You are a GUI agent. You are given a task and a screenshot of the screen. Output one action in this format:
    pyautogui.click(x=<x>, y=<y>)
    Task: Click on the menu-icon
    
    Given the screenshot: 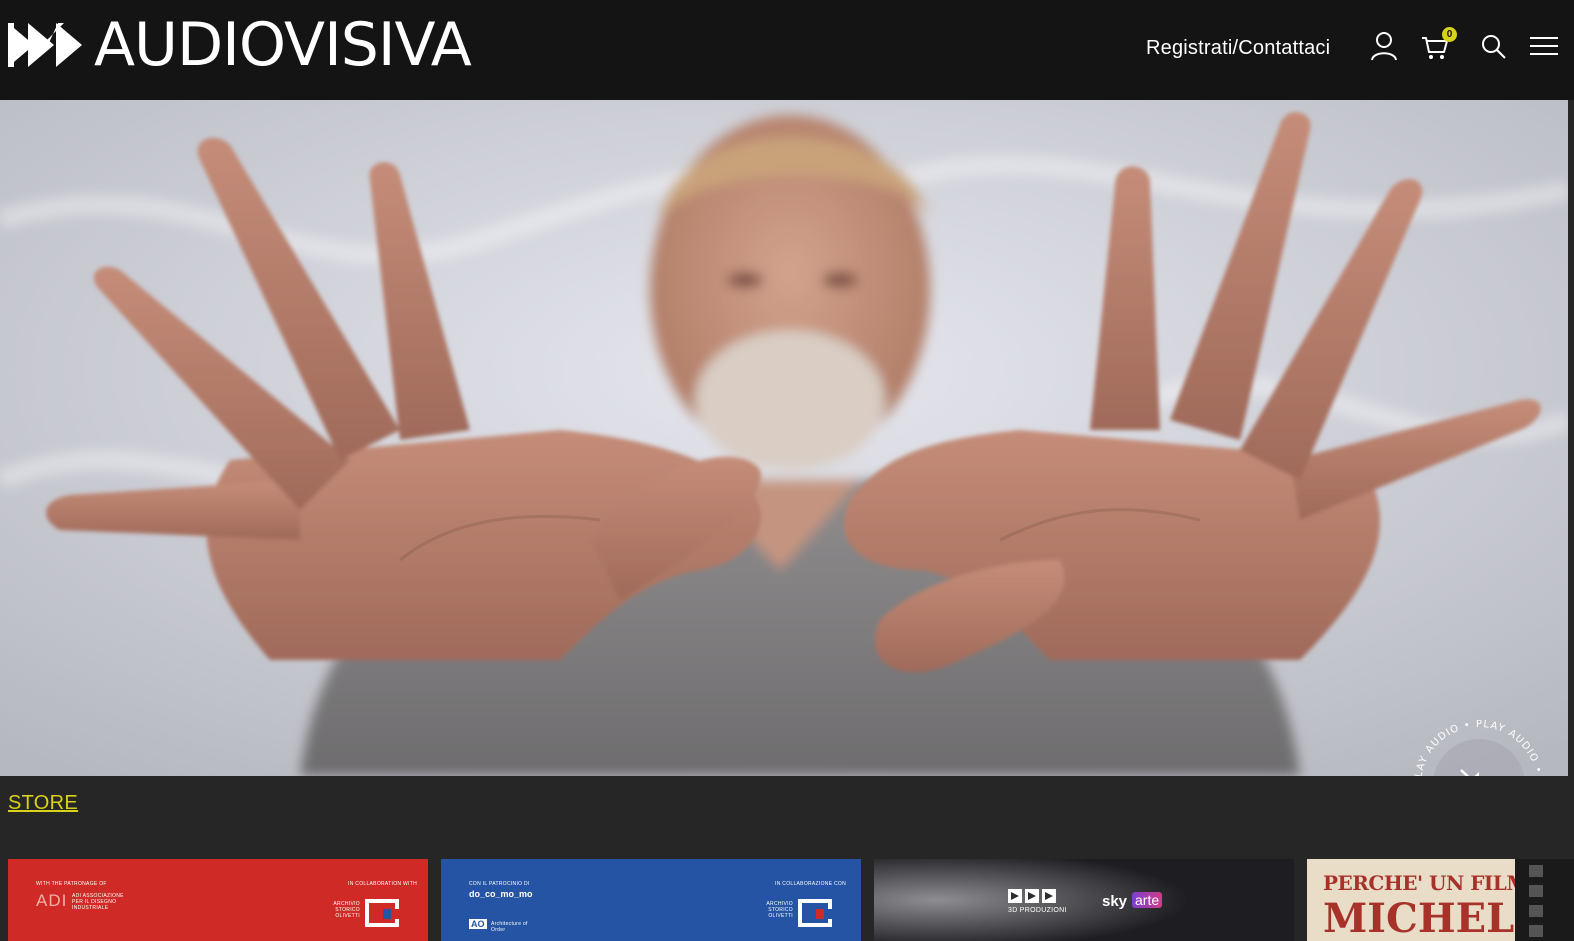 What is the action you would take?
    pyautogui.click(x=1545, y=46)
    